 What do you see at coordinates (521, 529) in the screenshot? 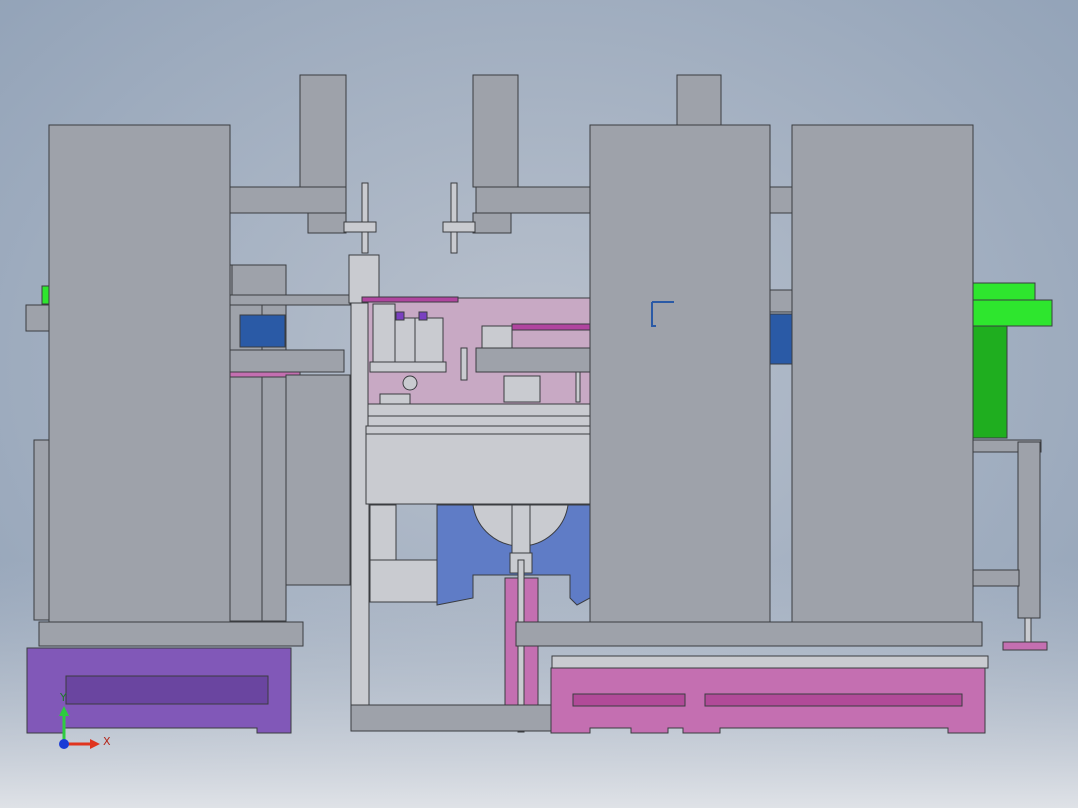
I see `lead-screw-housing` at bounding box center [521, 529].